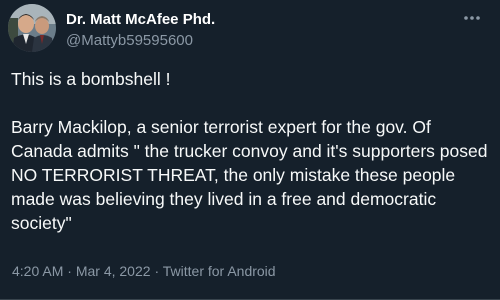  I want to click on tweet-date: Mar 4, 2022, so click(113, 271).